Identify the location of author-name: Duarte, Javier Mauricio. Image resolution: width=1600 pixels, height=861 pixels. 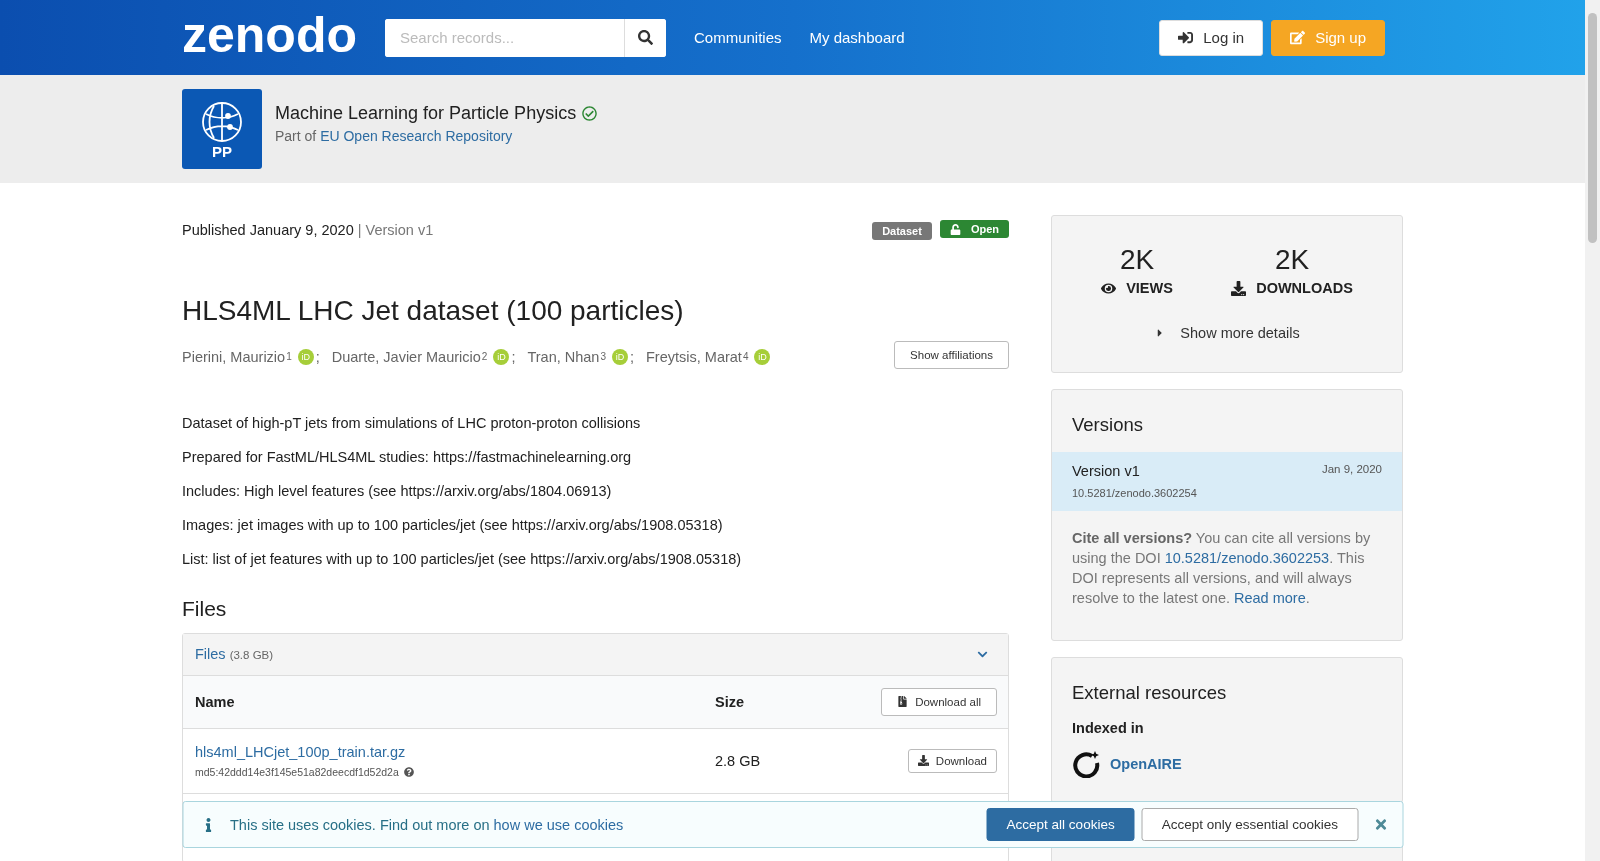
(406, 356).